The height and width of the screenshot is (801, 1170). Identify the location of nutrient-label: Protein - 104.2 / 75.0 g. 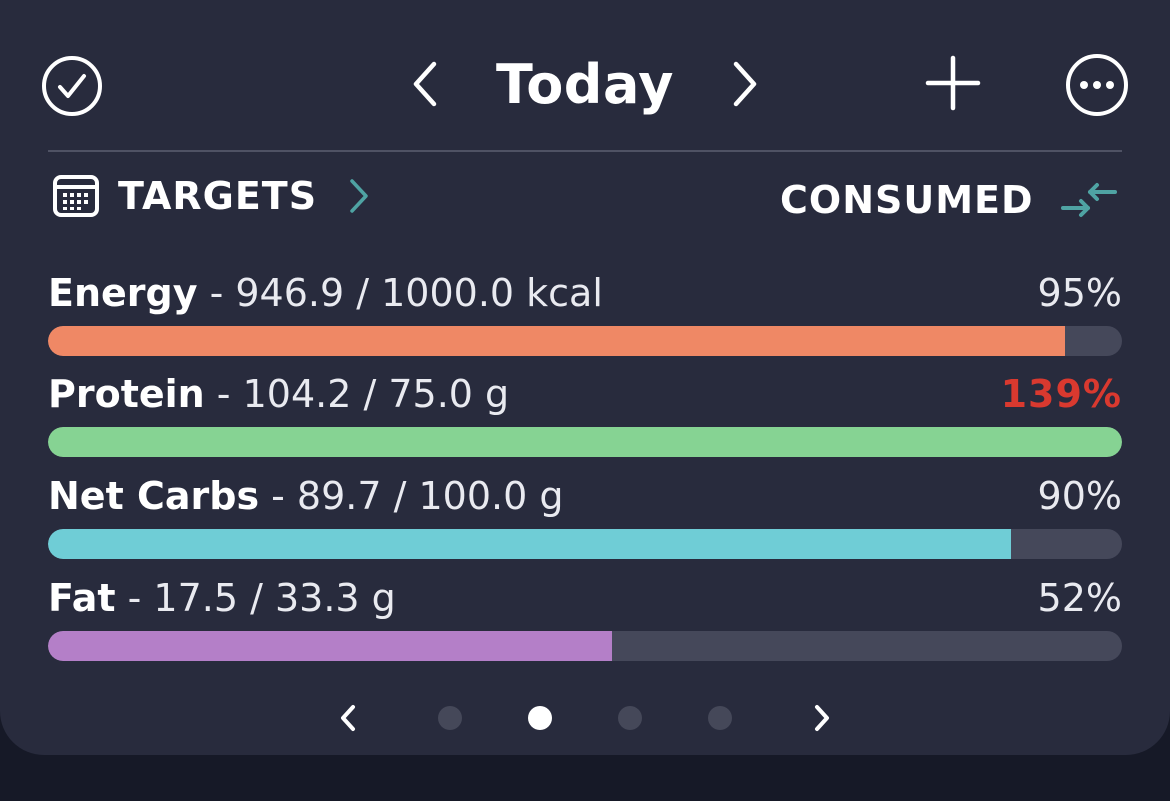
(278, 394).